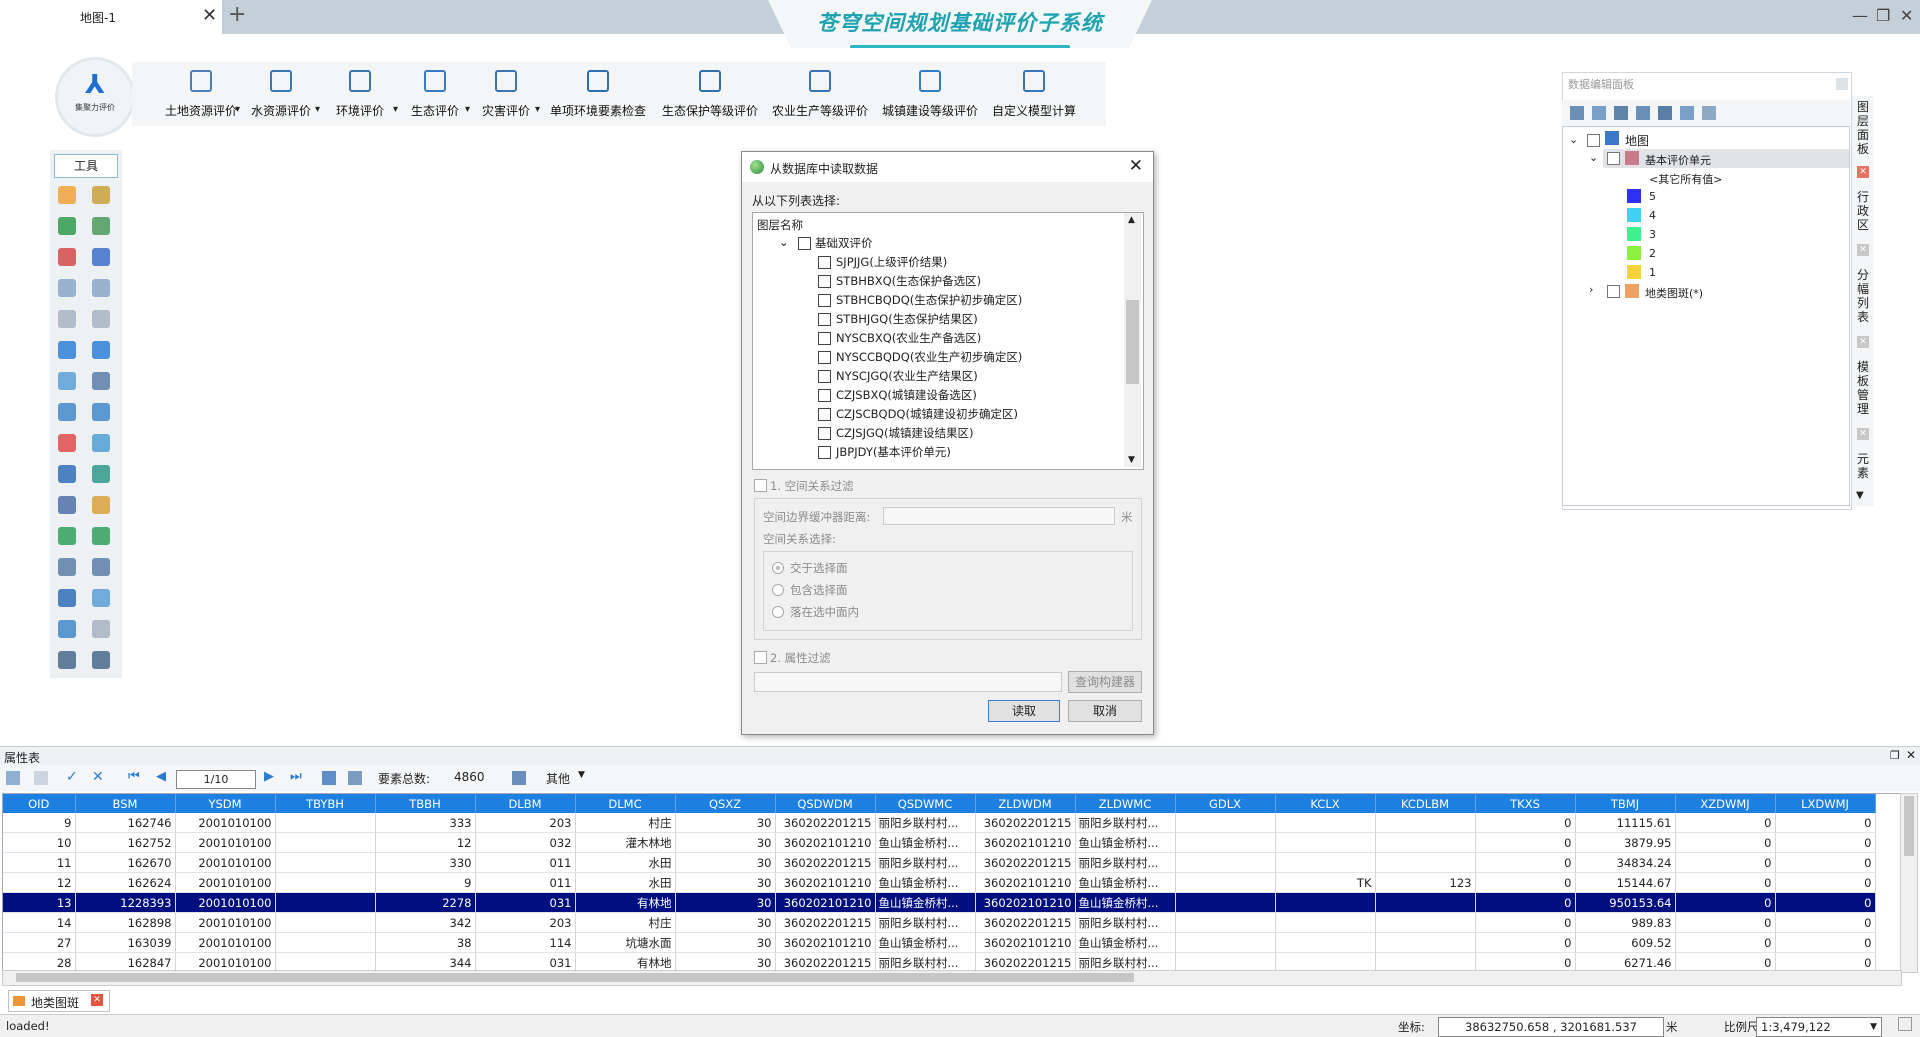 The height and width of the screenshot is (1037, 1920). Describe the element at coordinates (68, 599) in the screenshot. I see `globe-icon` at that location.